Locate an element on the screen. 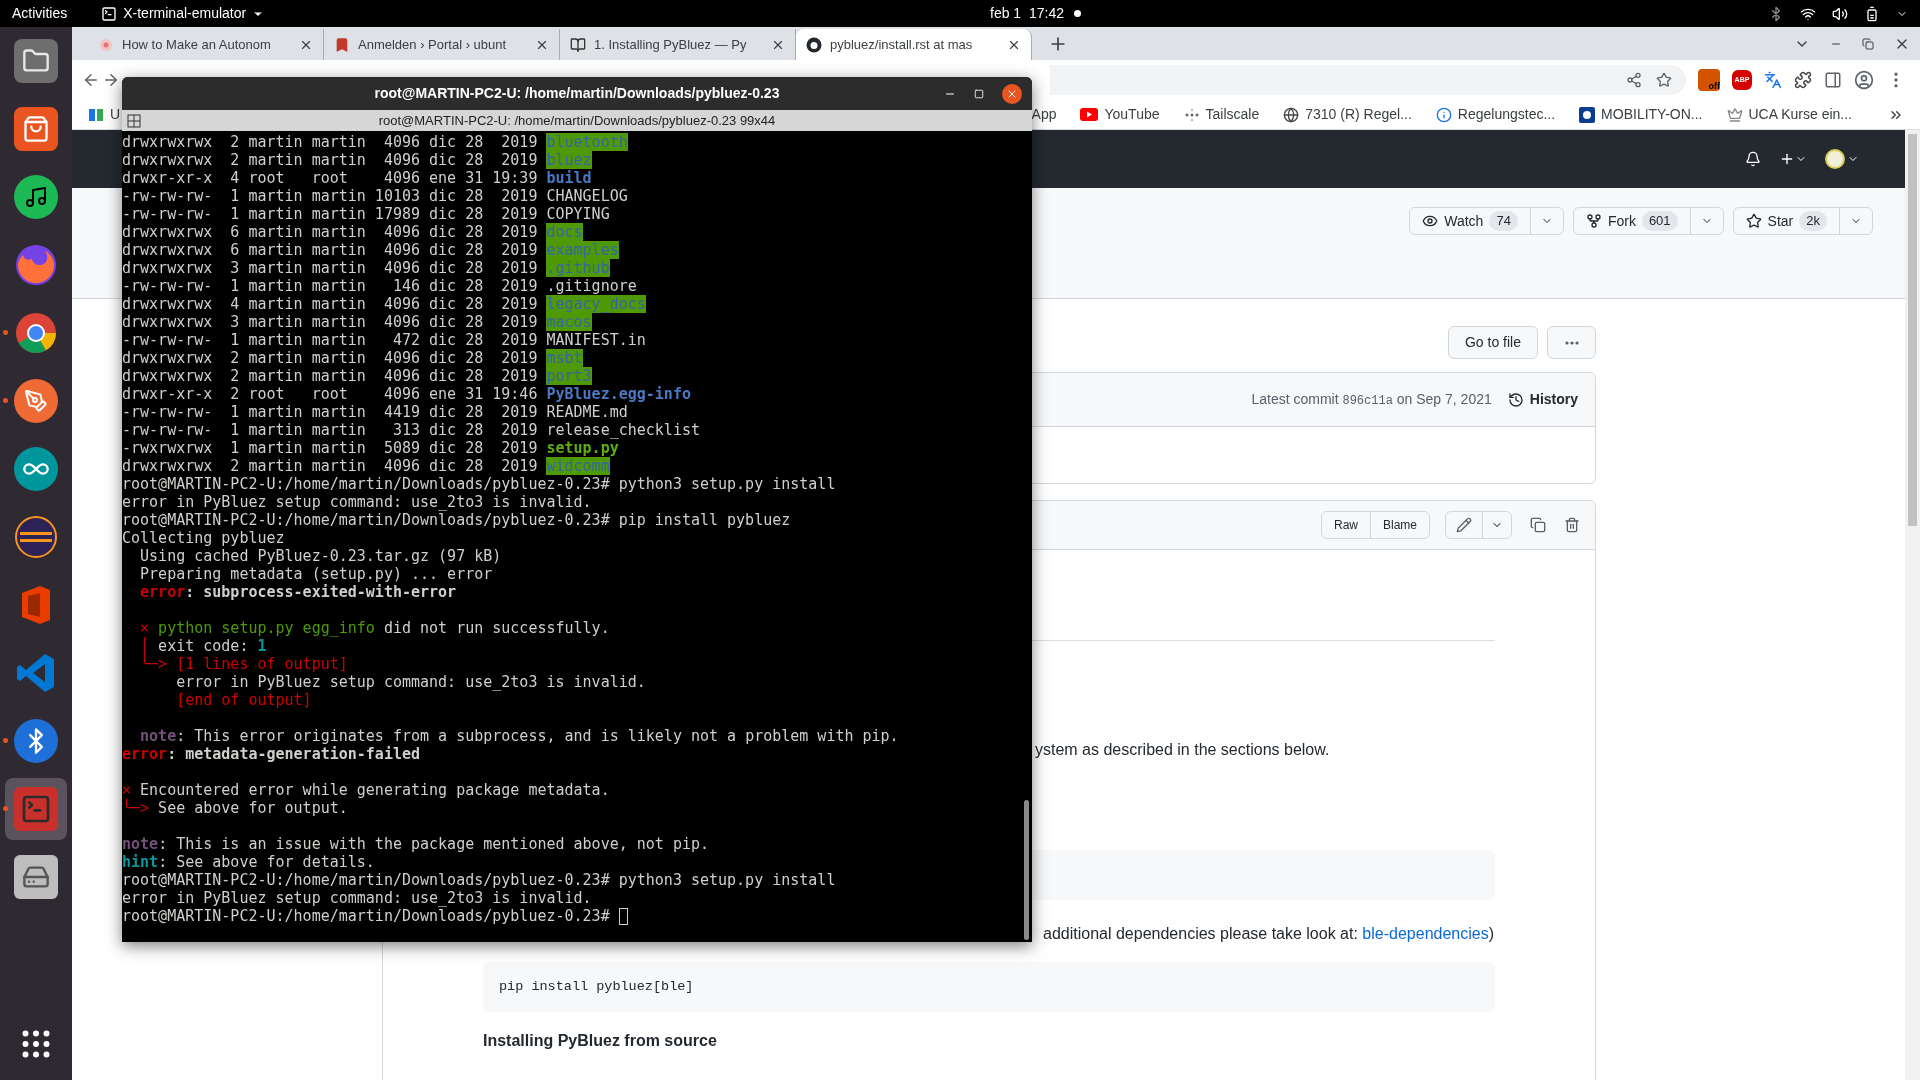 The width and height of the screenshot is (1920, 1080). favicon-icon is located at coordinates (106, 44).